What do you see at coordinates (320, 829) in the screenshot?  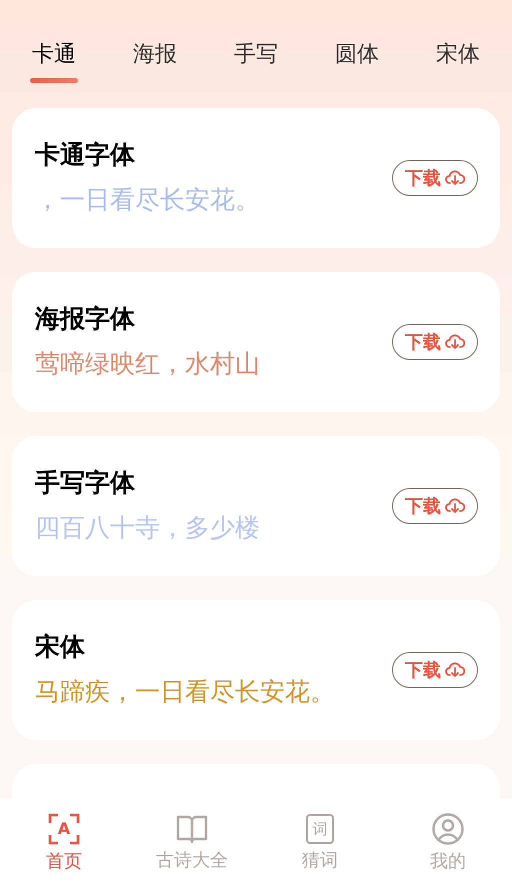 I see `word-icon: 词` at bounding box center [320, 829].